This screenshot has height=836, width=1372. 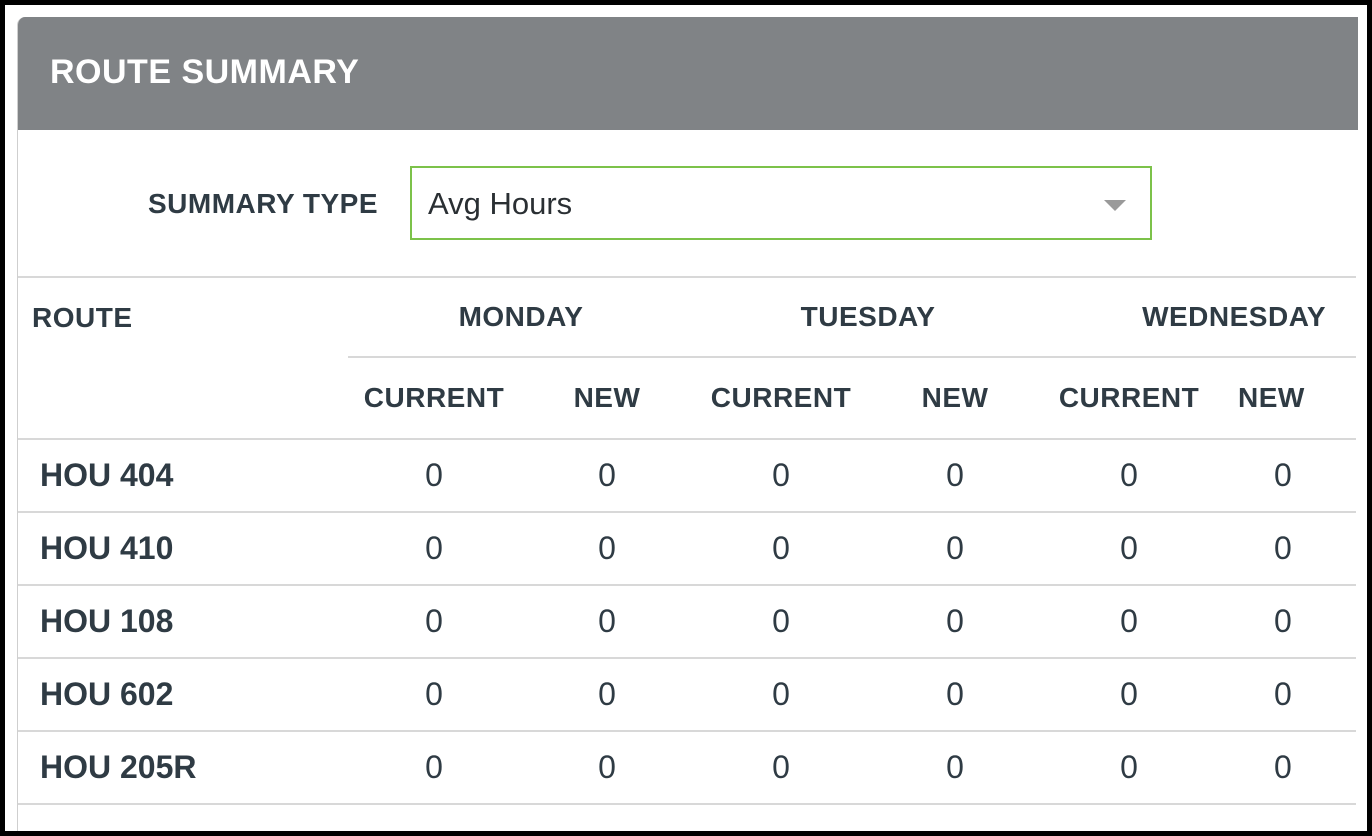 What do you see at coordinates (521, 316) in the screenshot?
I see `day-header-monday: MONDAY` at bounding box center [521, 316].